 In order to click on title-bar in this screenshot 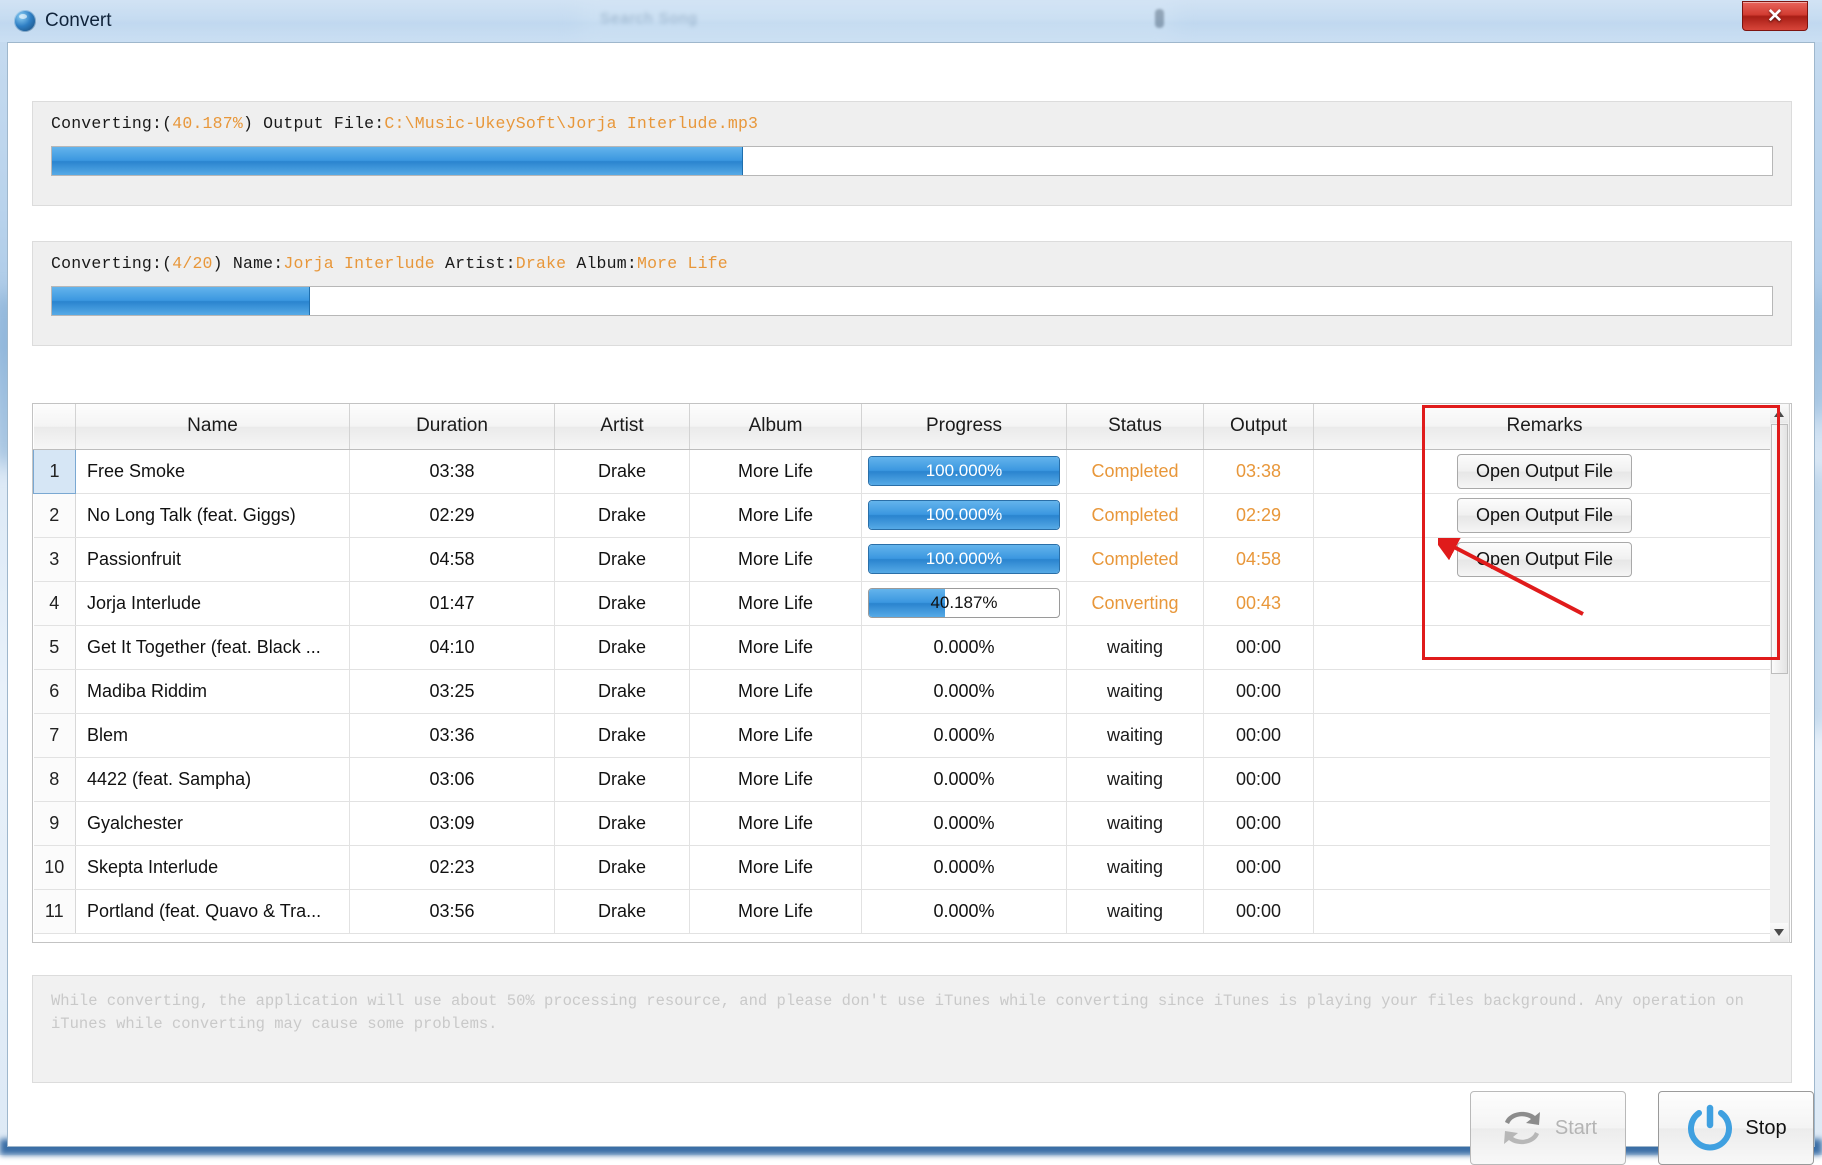, I will do `click(911, 21)`.